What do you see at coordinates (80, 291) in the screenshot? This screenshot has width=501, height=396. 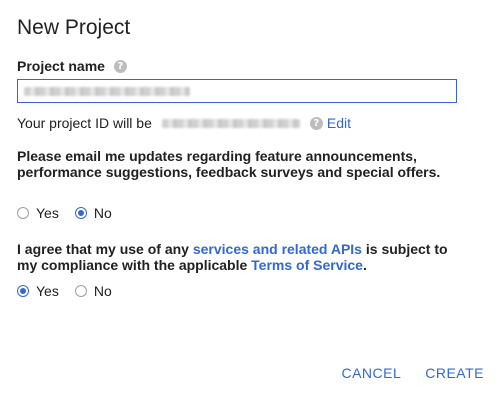 I see `terms-no-radio` at bounding box center [80, 291].